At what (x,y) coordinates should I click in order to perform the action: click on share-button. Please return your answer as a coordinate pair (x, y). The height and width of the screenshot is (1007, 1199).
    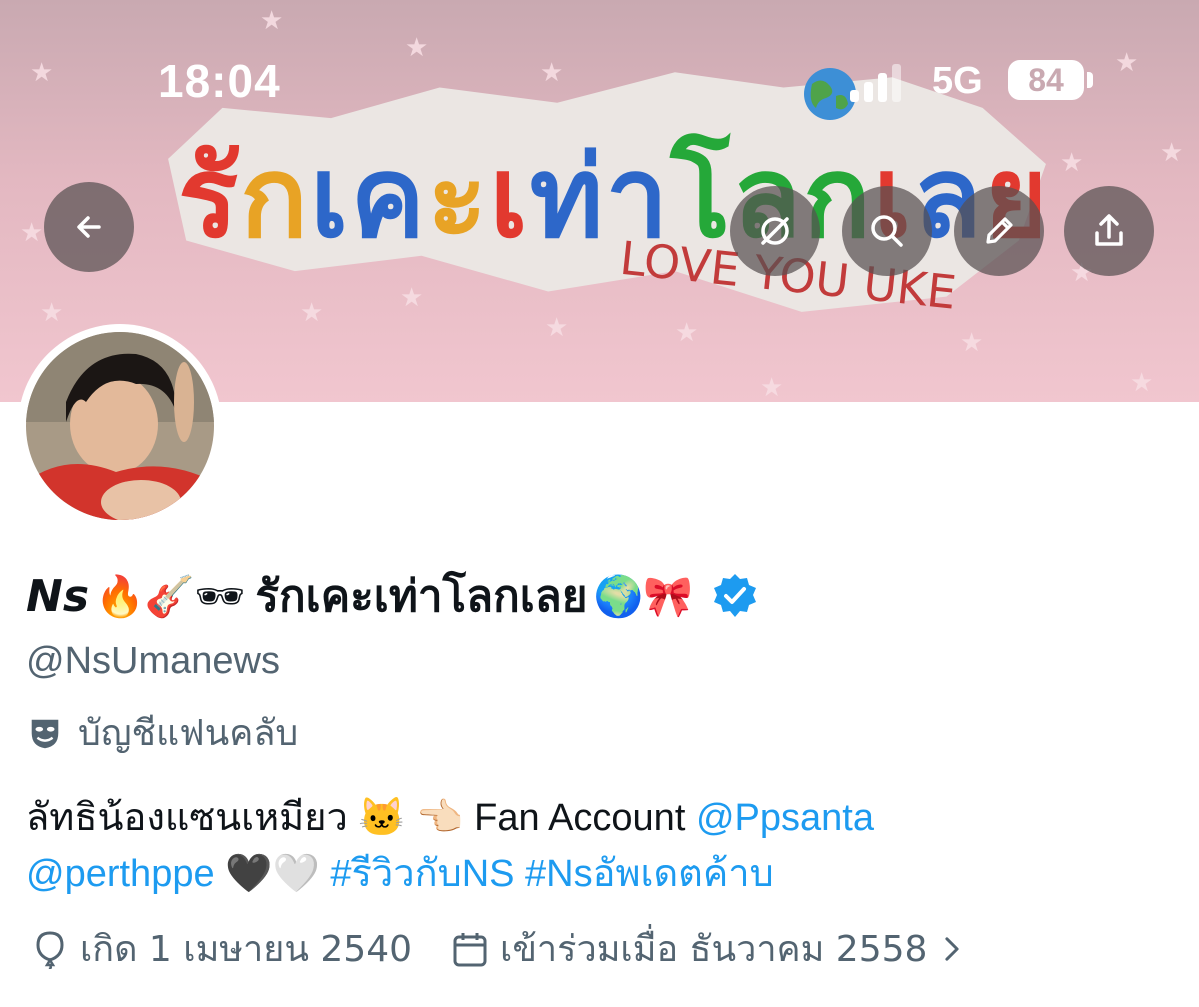
    Looking at the image, I should click on (1109, 231).